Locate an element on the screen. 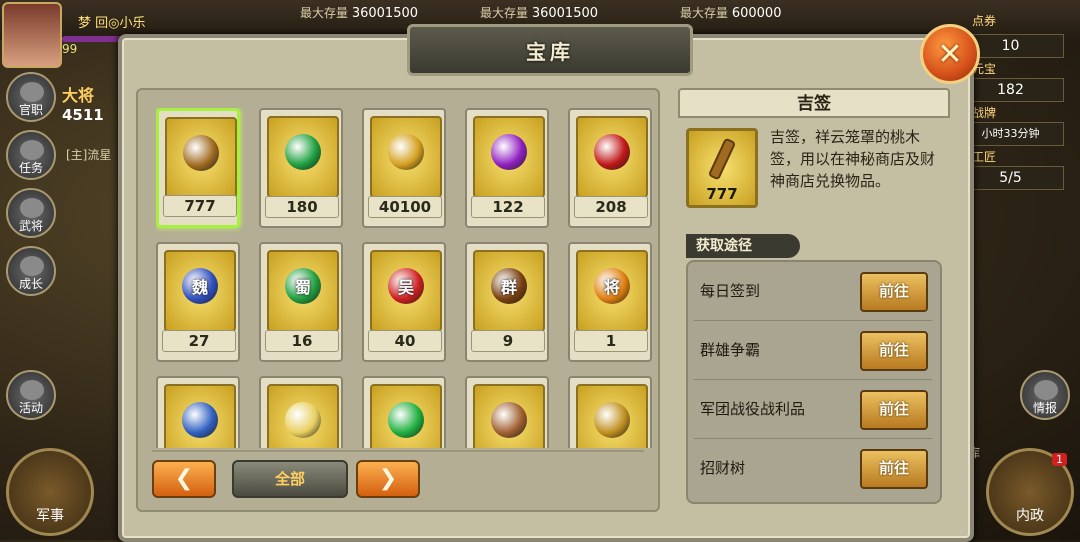  right-btn-label: 情报 is located at coordinates (1044, 408).